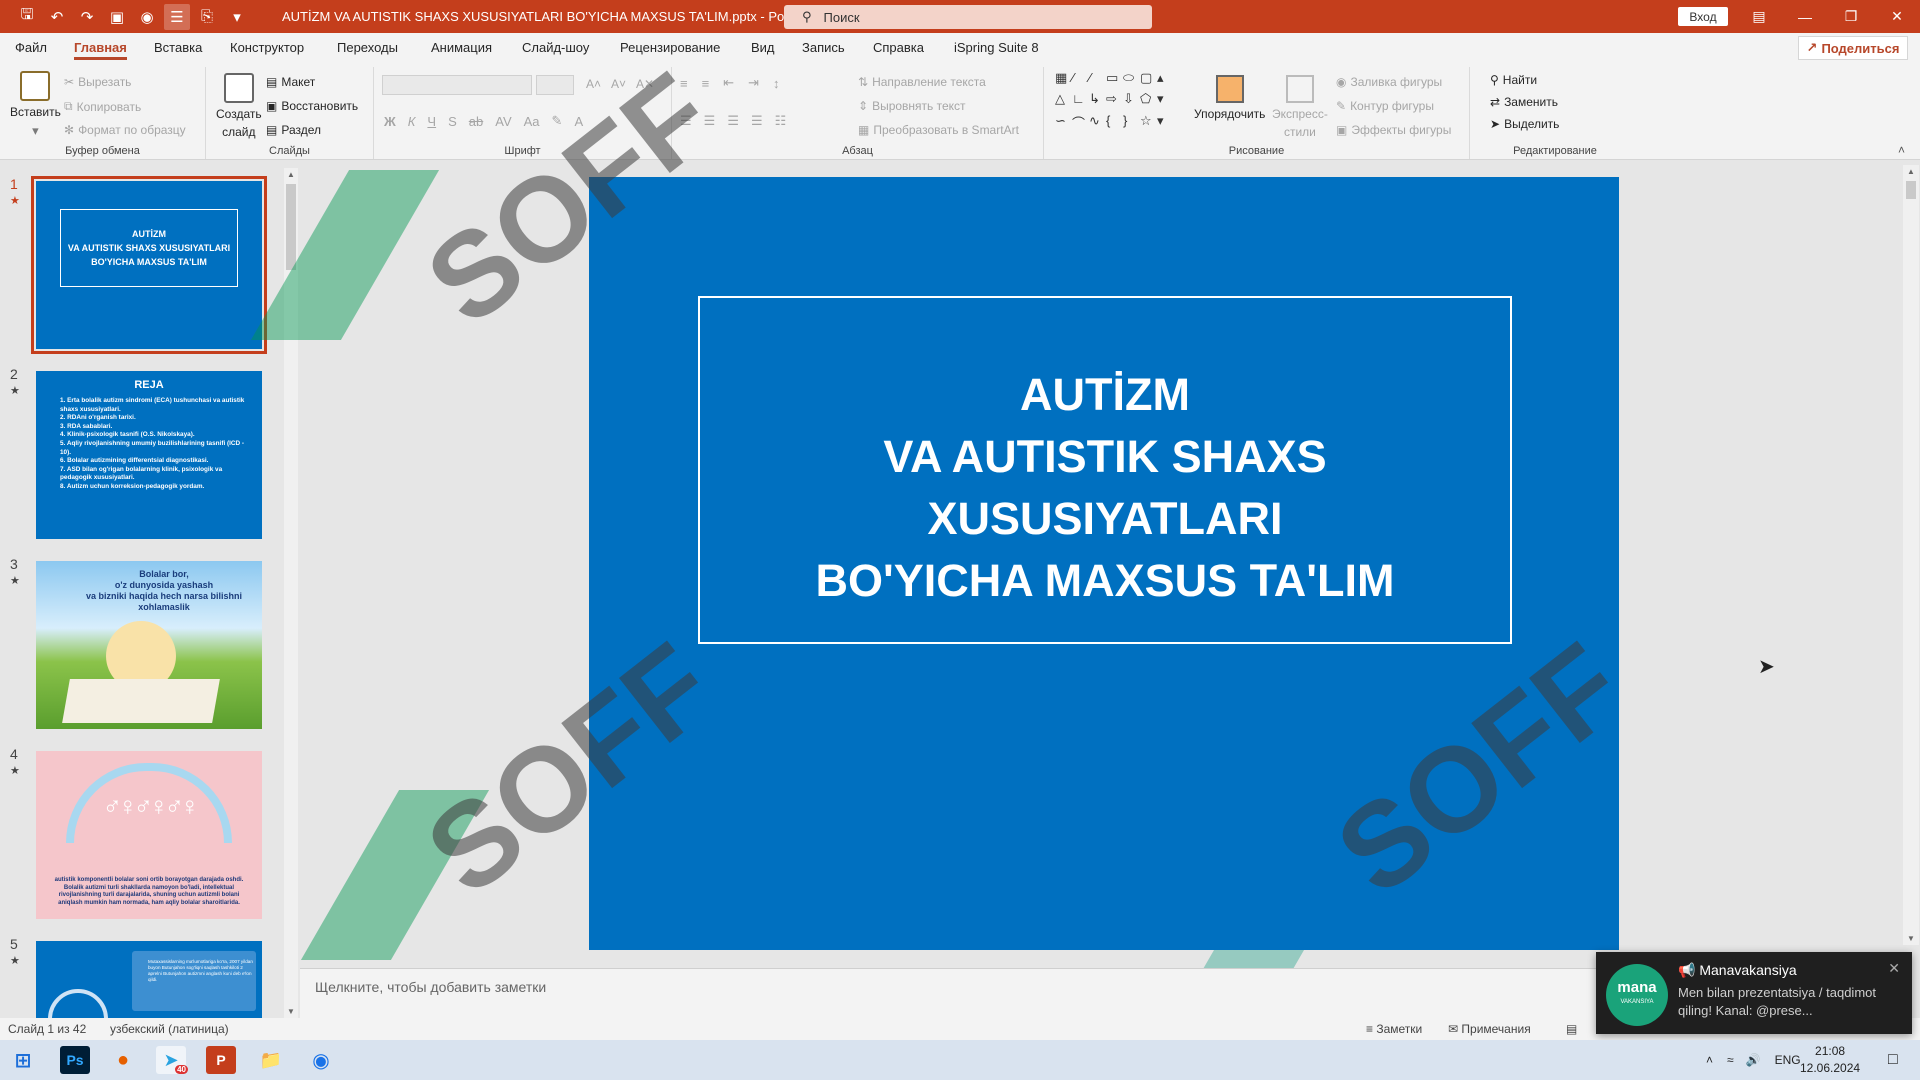  I want to click on touch-mode-icon: ⎘, so click(207, 17).